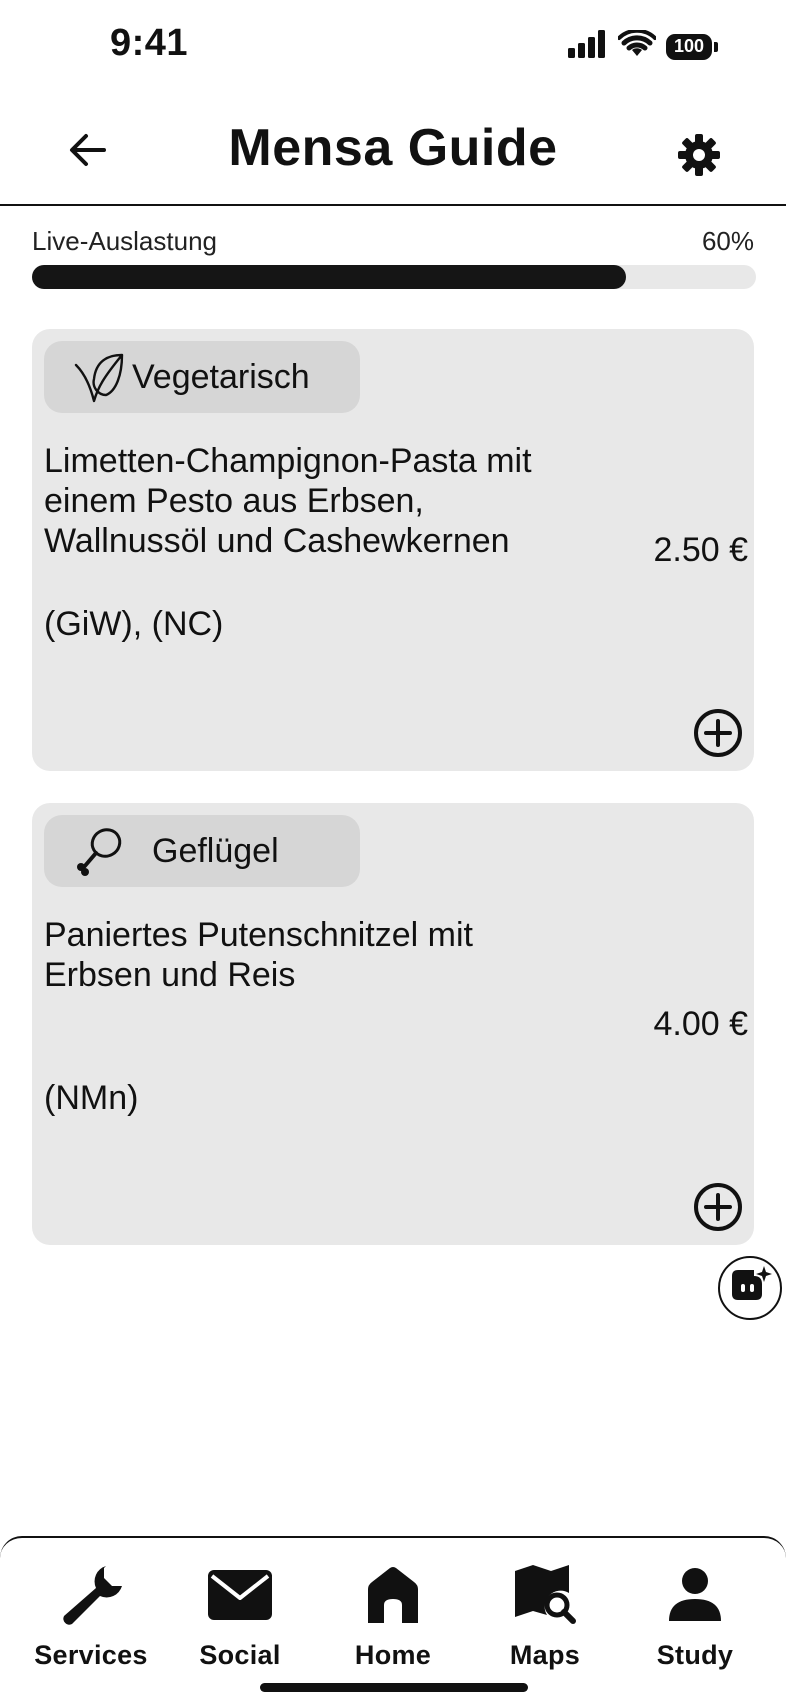  I want to click on utilization-label: Live-Auslastung, so click(124, 241).